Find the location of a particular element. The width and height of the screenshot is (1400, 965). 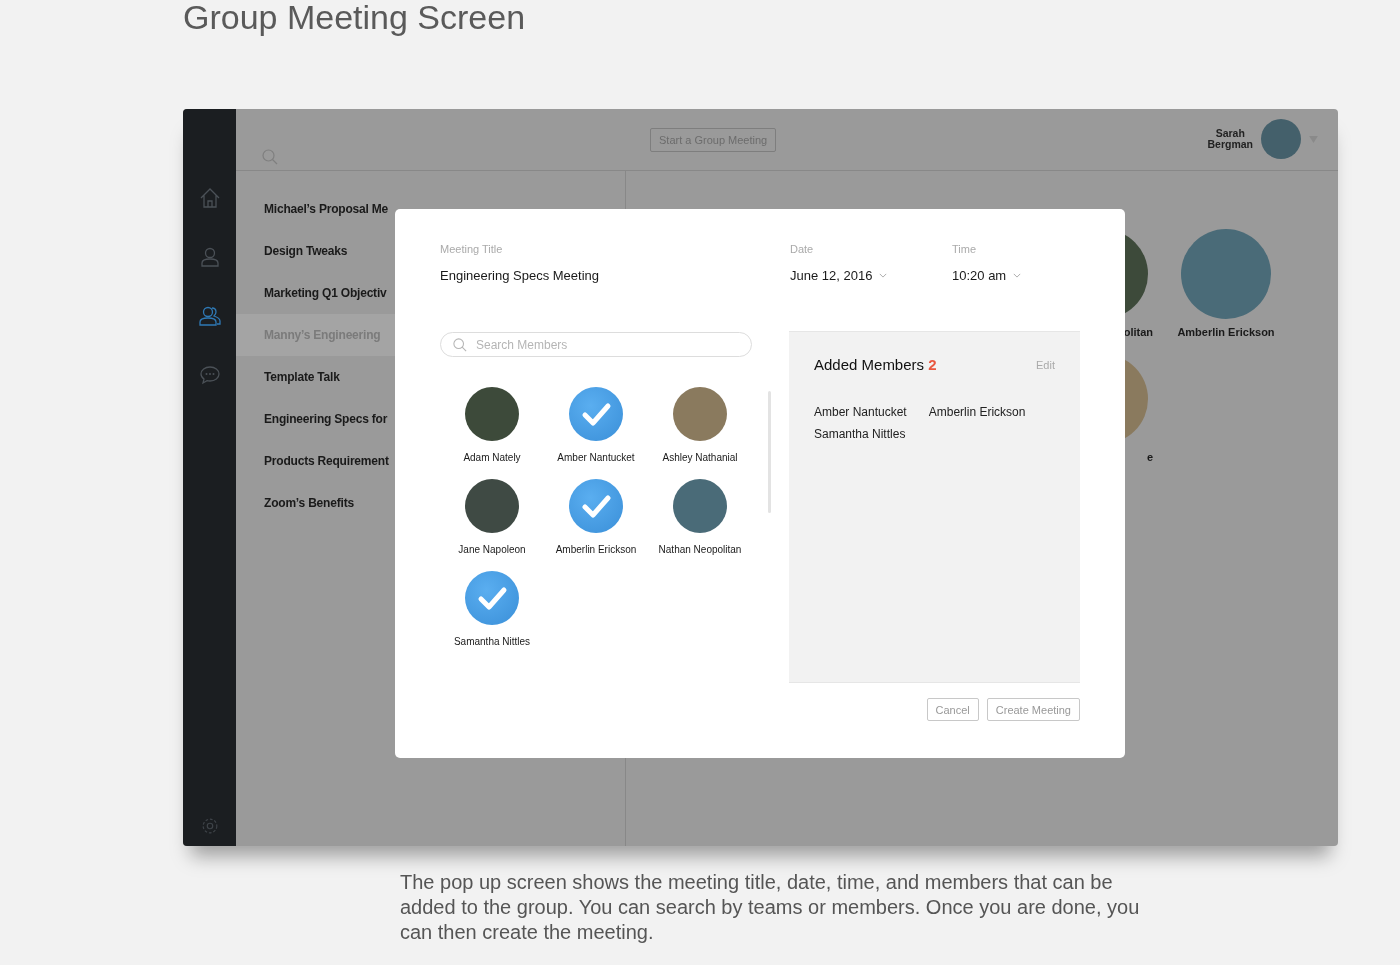

page-title: Group Meeting Screen is located at coordinates (354, 18).